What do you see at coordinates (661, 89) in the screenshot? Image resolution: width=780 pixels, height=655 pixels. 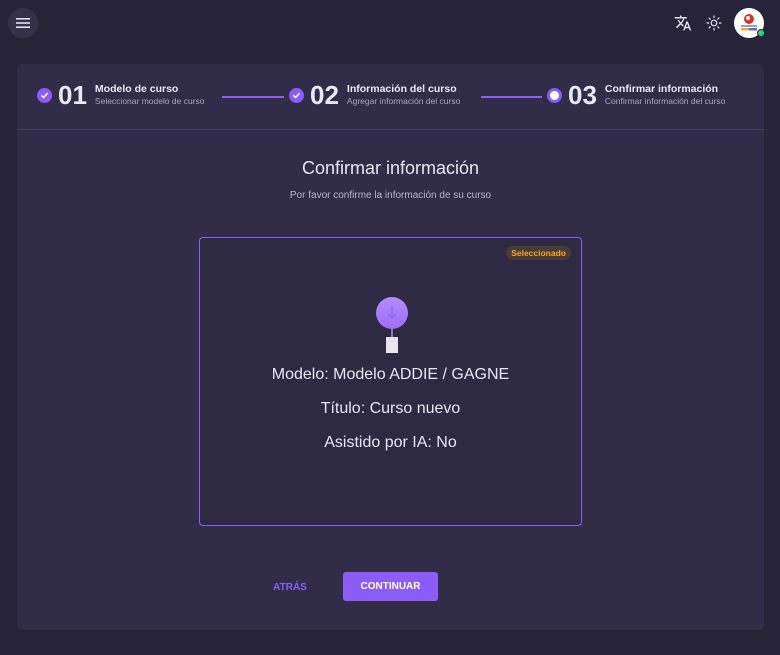 I see `step-title: Confirmar información` at bounding box center [661, 89].